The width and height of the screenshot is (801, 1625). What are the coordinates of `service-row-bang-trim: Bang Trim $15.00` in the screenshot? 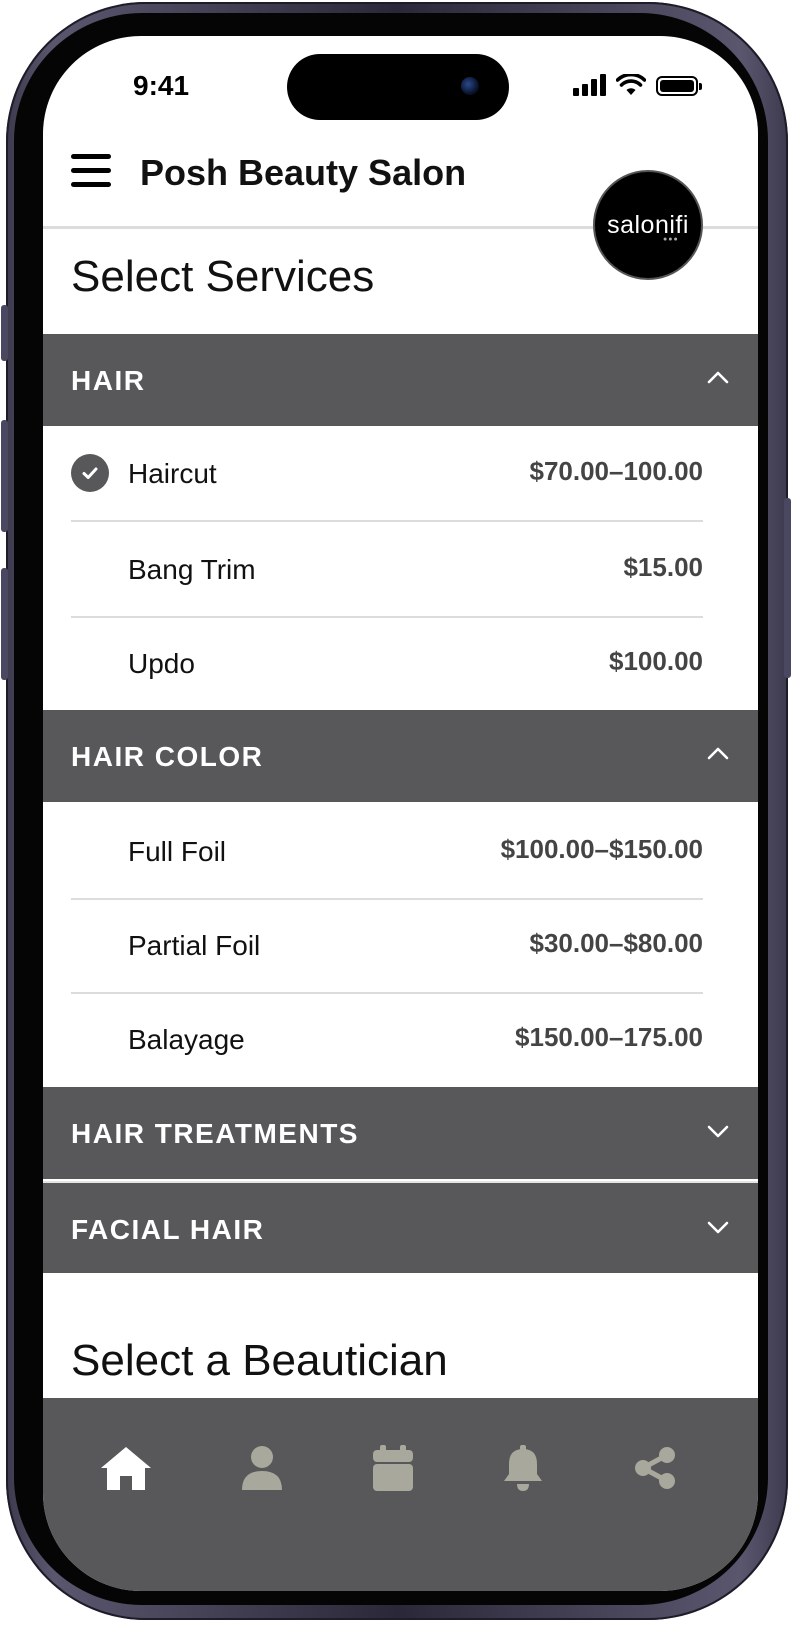 It's located at (387, 570).